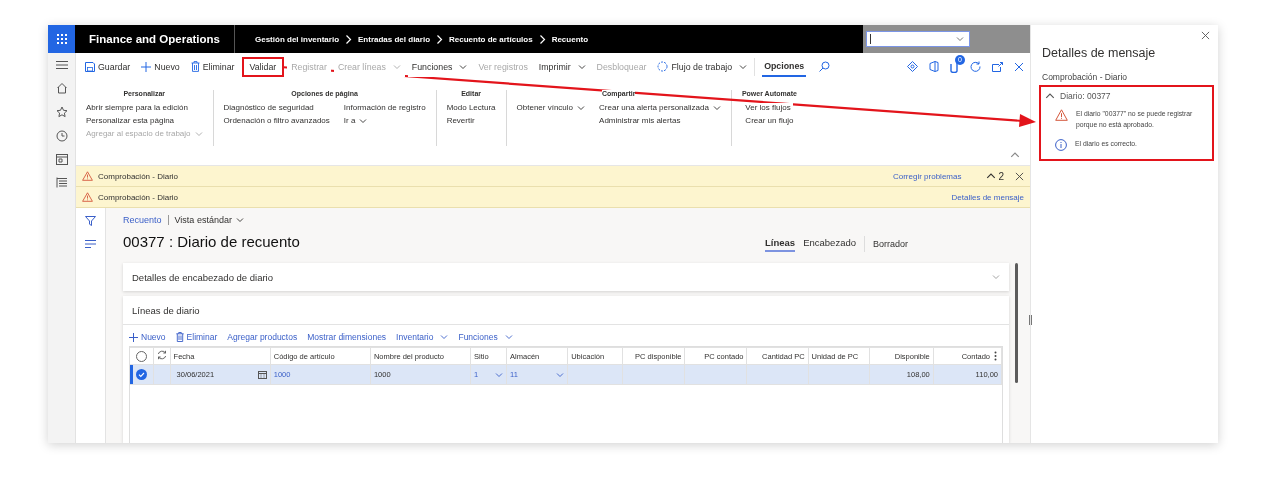 The width and height of the screenshot is (1280, 497). What do you see at coordinates (996, 277) in the screenshot?
I see `expand-icon` at bounding box center [996, 277].